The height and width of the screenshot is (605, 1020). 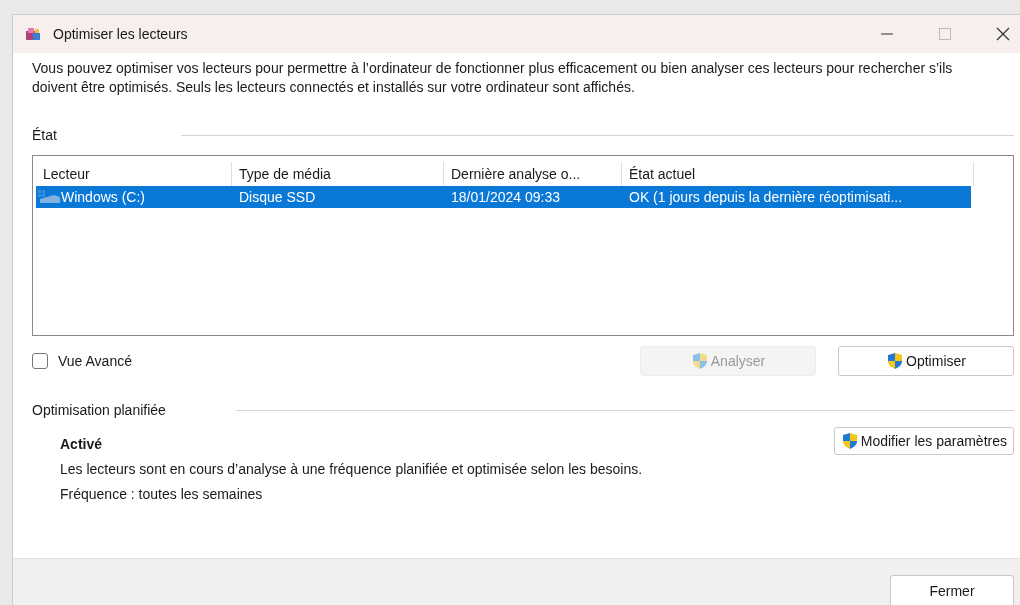 I want to click on checkbox, so click(x=40, y=361).